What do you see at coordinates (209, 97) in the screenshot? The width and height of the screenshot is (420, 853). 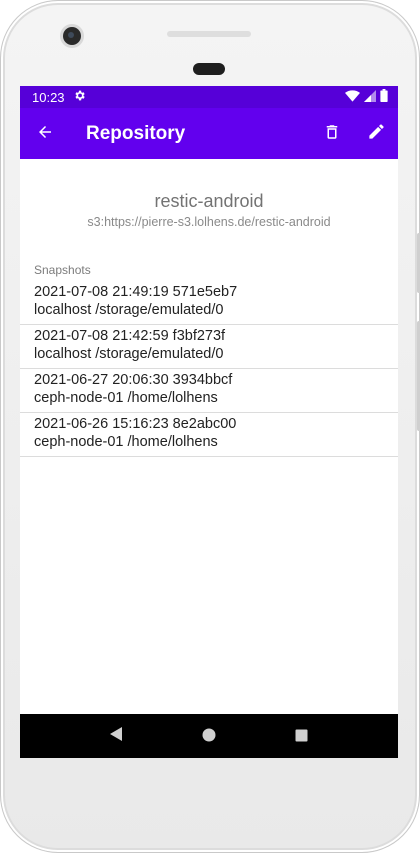 I see `status-bar: 10:23` at bounding box center [209, 97].